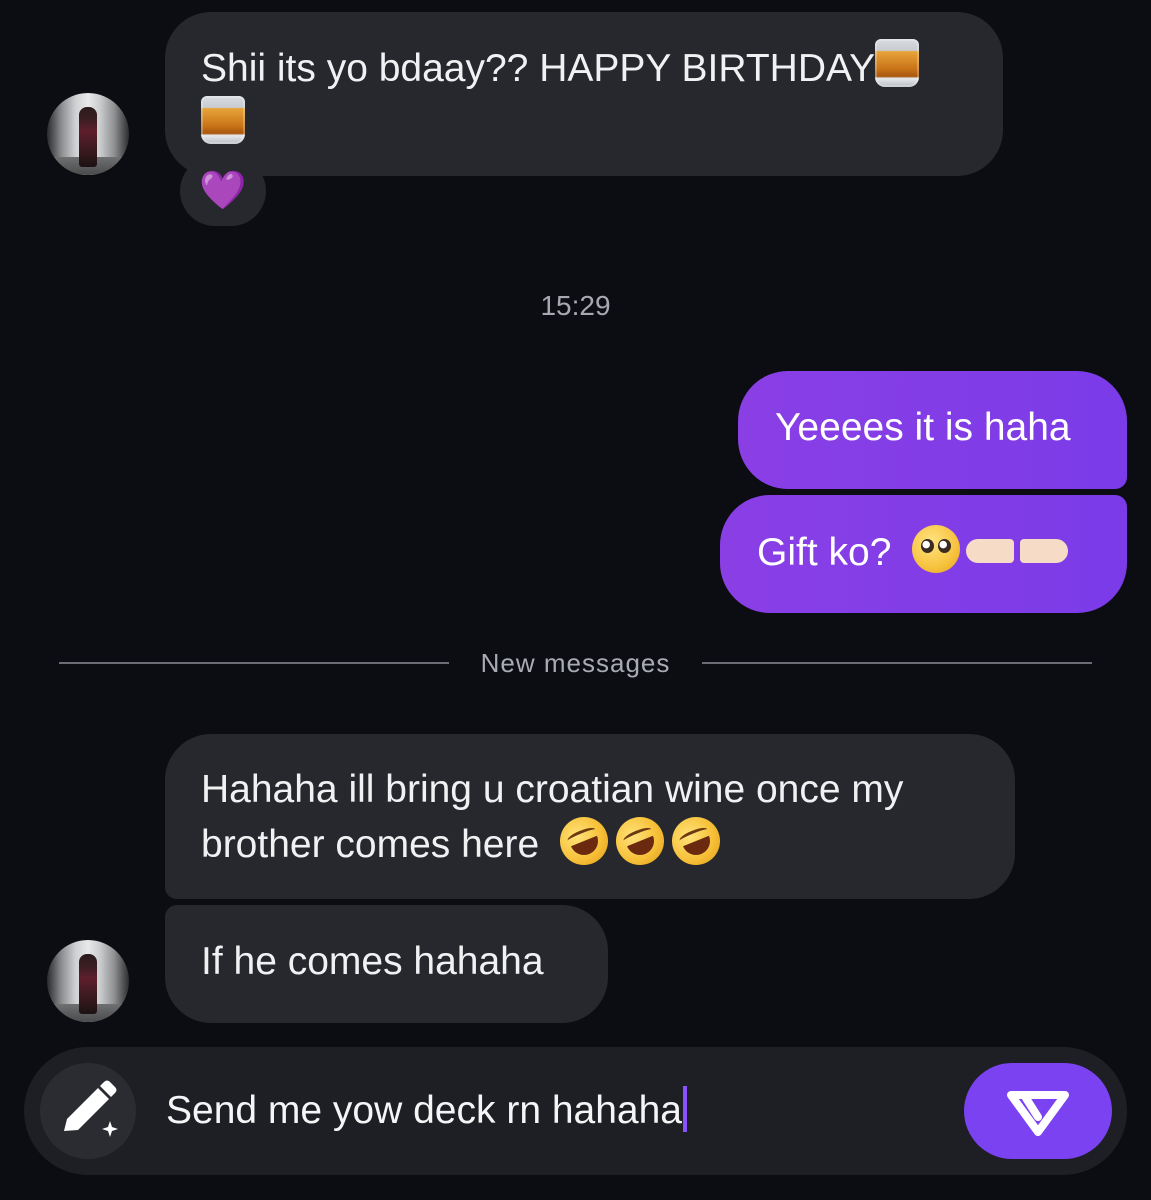  What do you see at coordinates (1044, 551) in the screenshot?
I see `pointing-right-finger-icon` at bounding box center [1044, 551].